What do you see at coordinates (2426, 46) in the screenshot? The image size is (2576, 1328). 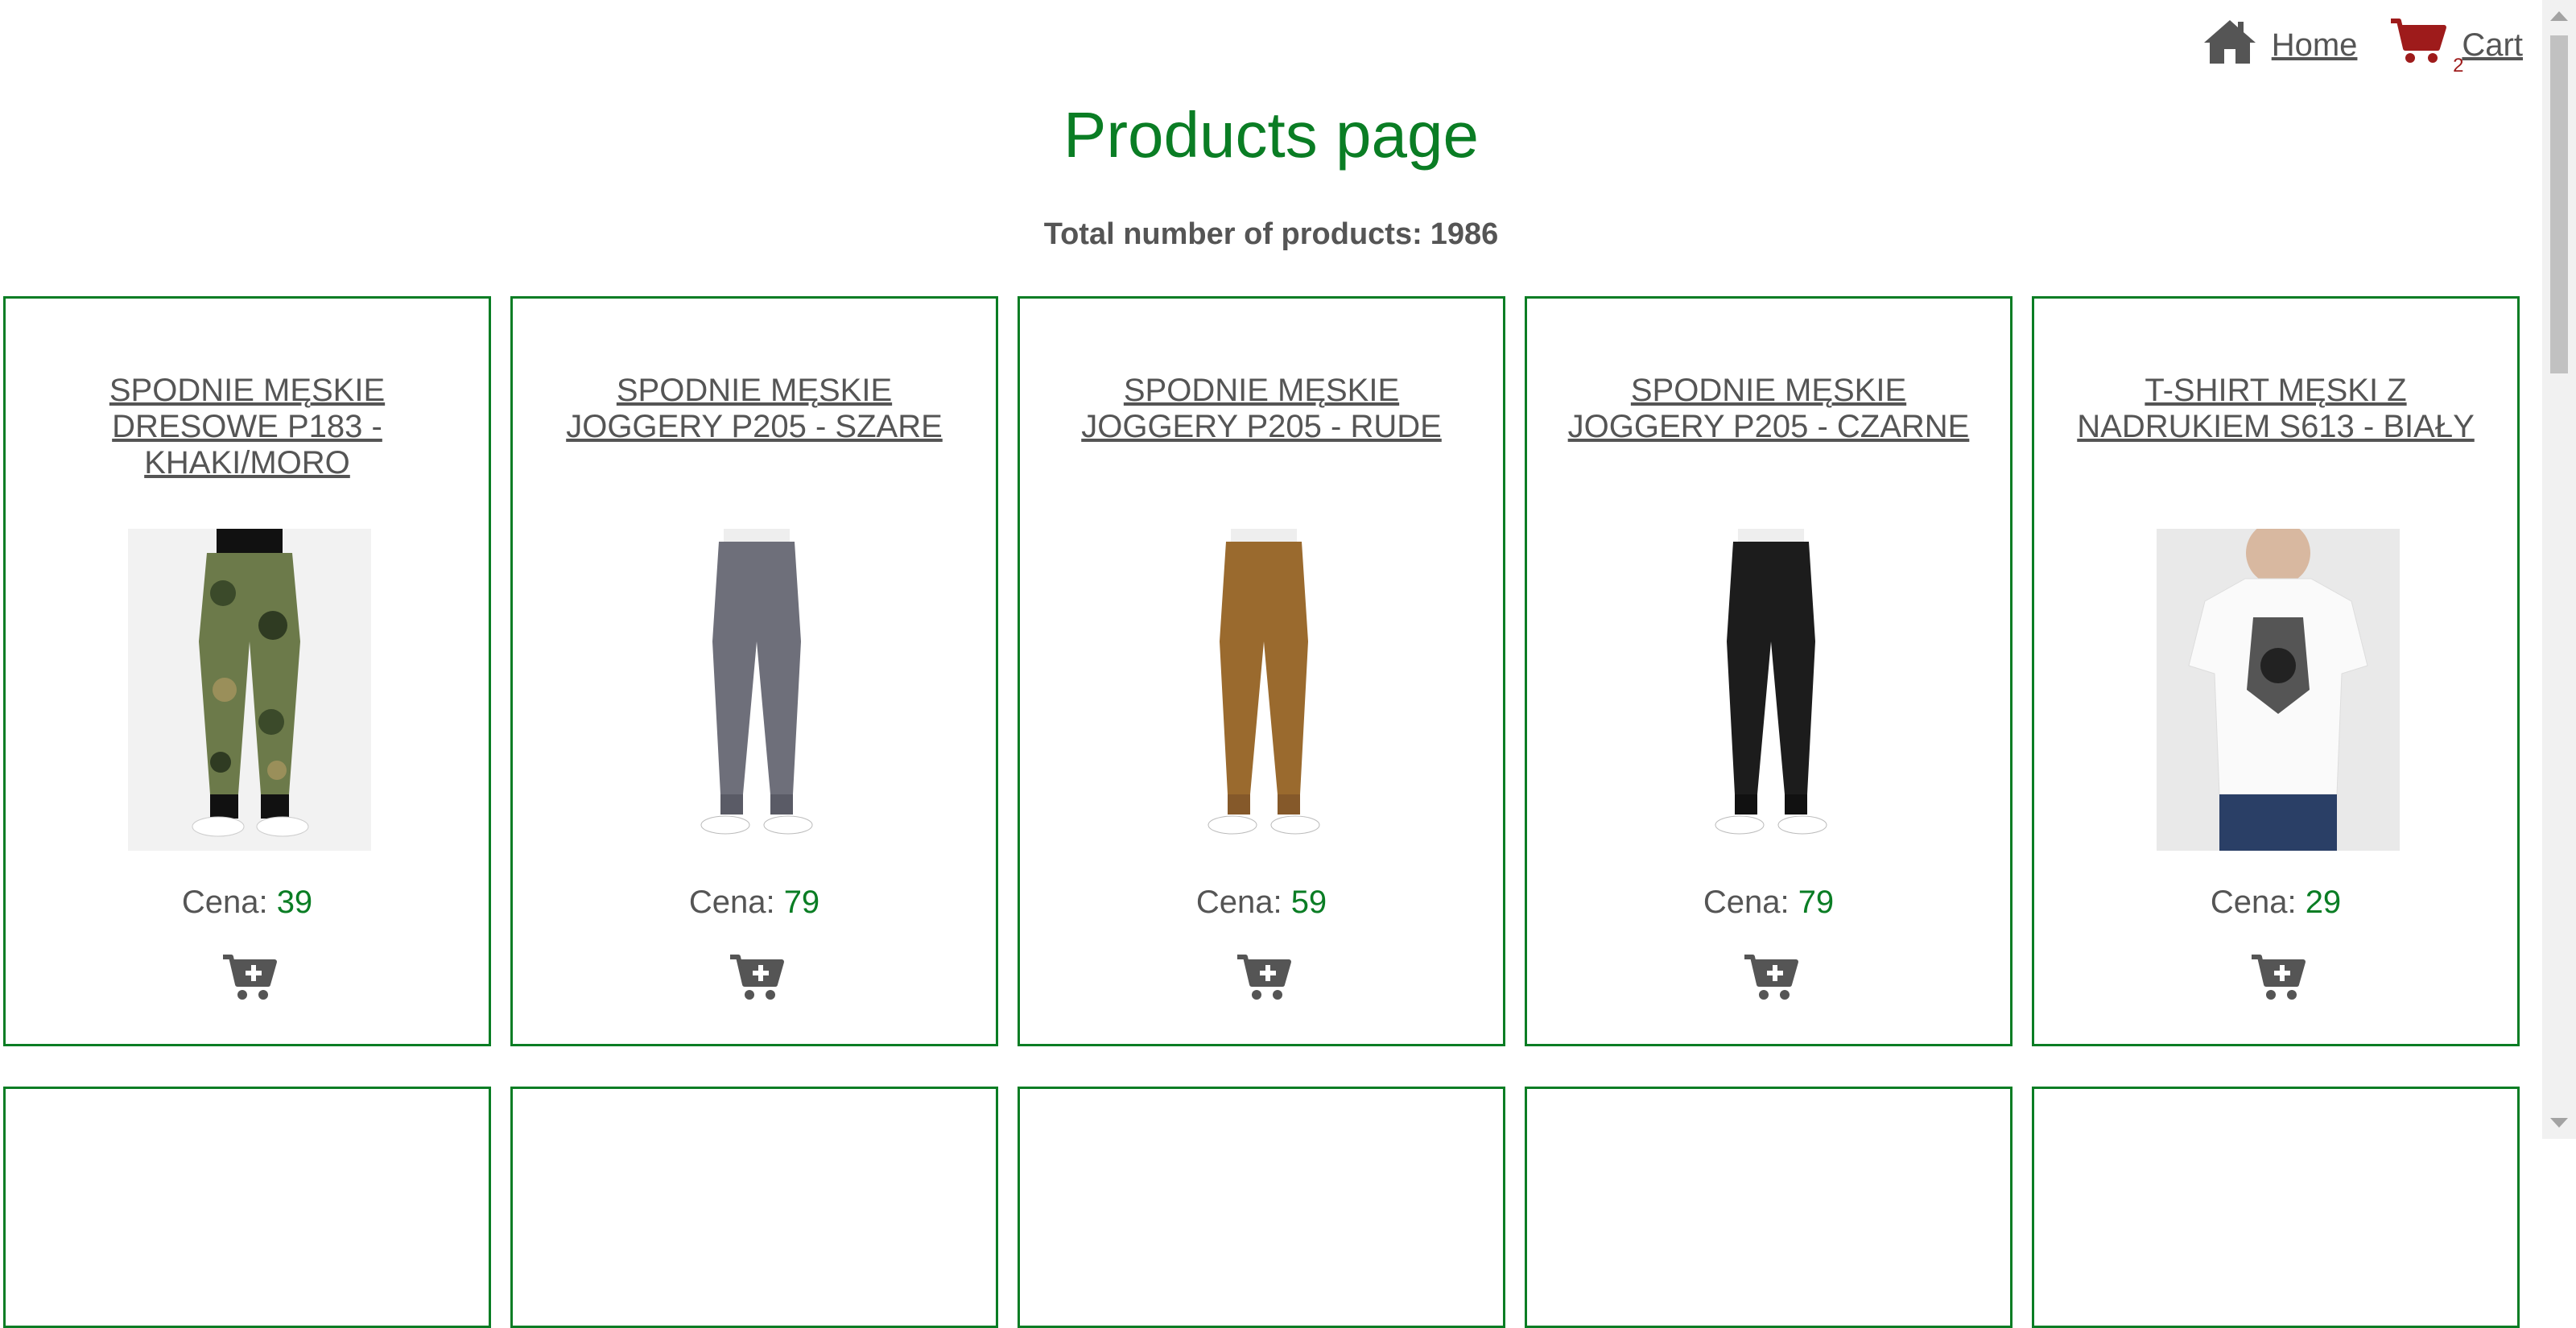 I see `shopping-cart-icon: 2` at bounding box center [2426, 46].